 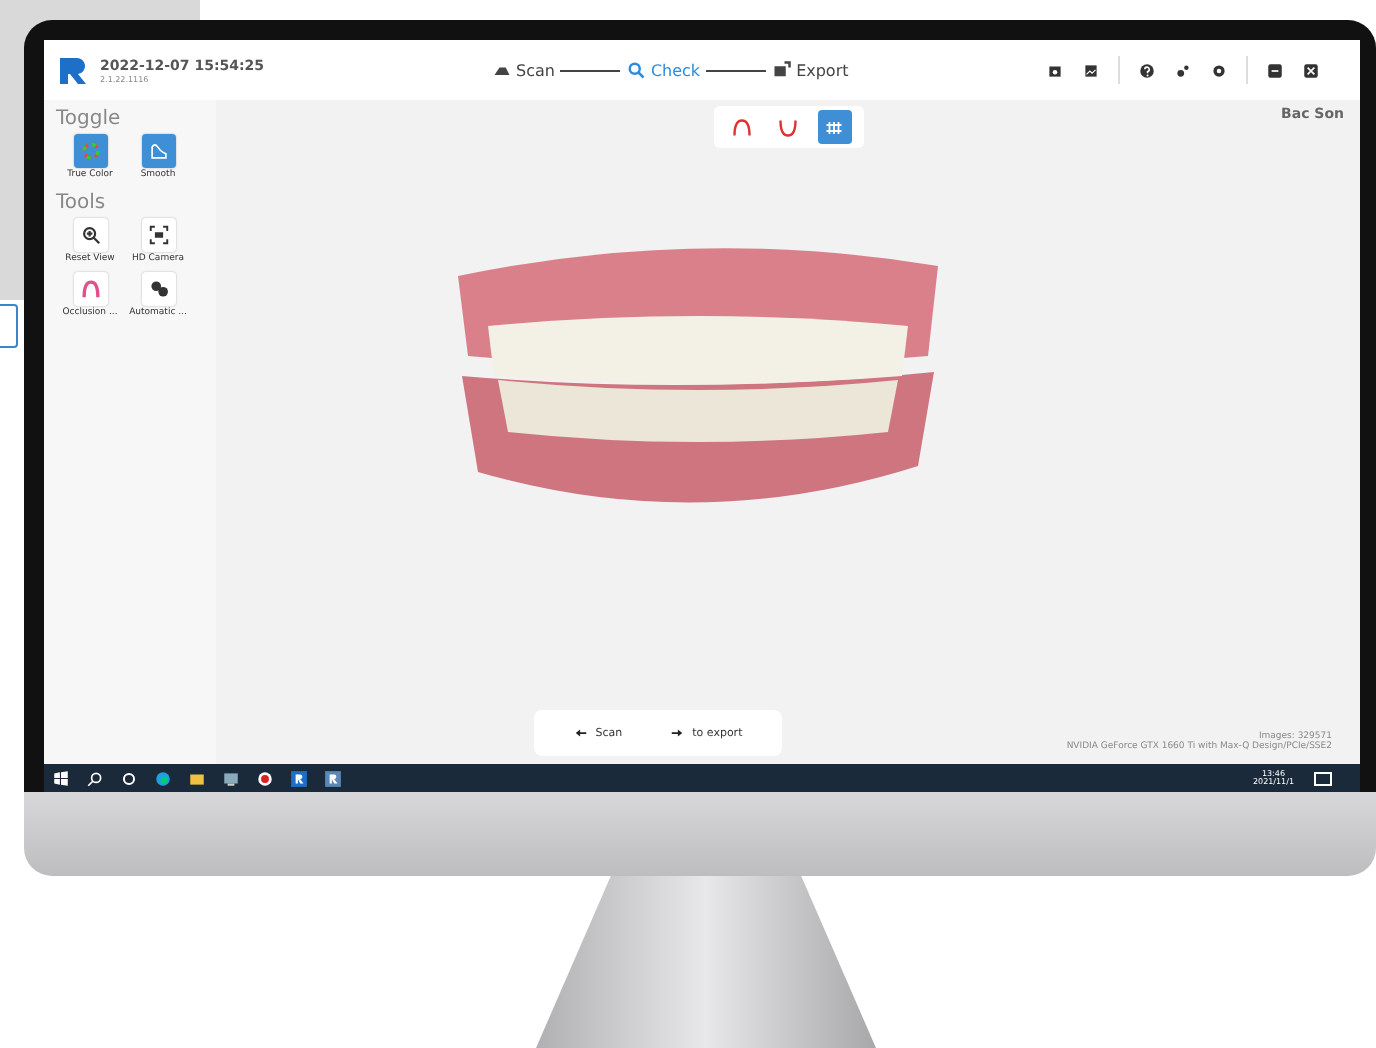 What do you see at coordinates (580, 733) in the screenshot?
I see `arrow-left-icon` at bounding box center [580, 733].